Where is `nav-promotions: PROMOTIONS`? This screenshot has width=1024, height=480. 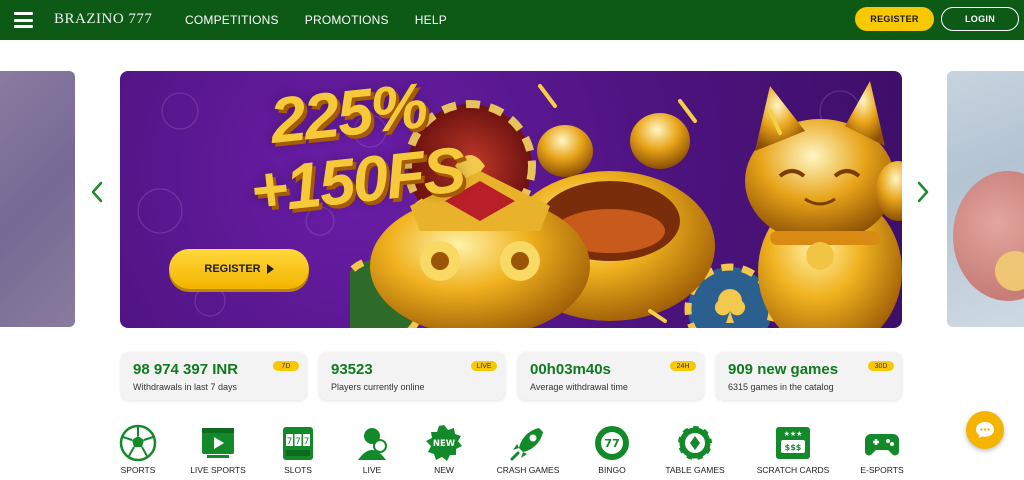
nav-promotions: PROMOTIONS is located at coordinates (347, 20).